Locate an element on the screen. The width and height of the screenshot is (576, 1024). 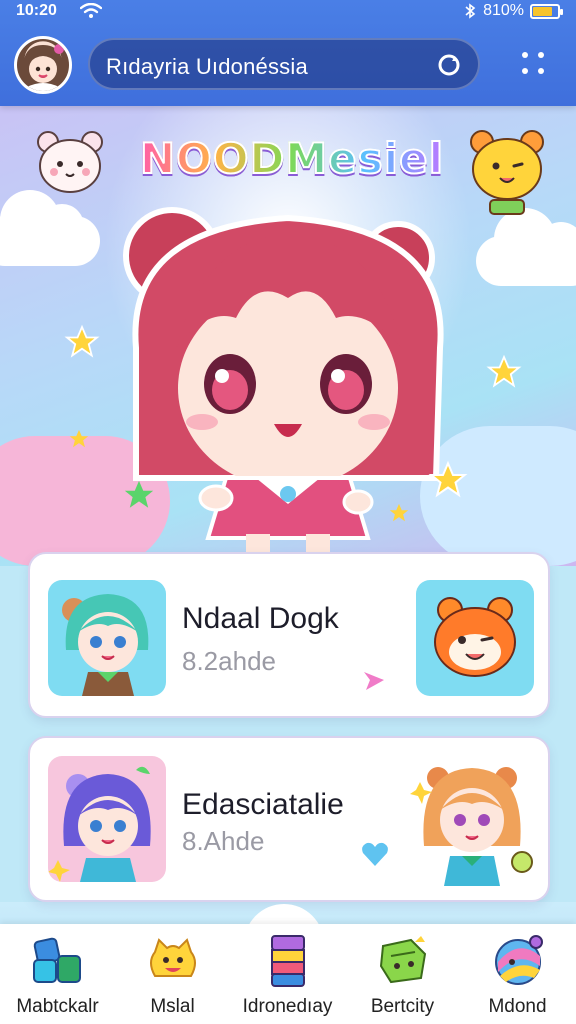
nav-label: Mslal is located at coordinates (172, 1006).